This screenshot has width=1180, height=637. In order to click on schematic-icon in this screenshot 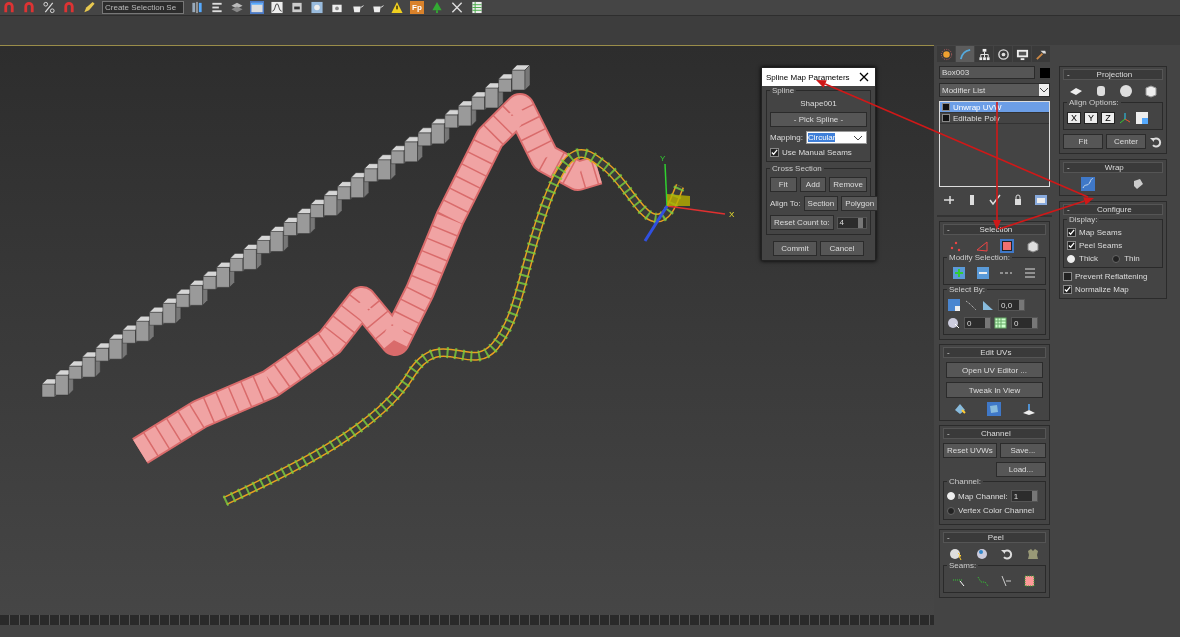, I will do `click(297, 7)`.